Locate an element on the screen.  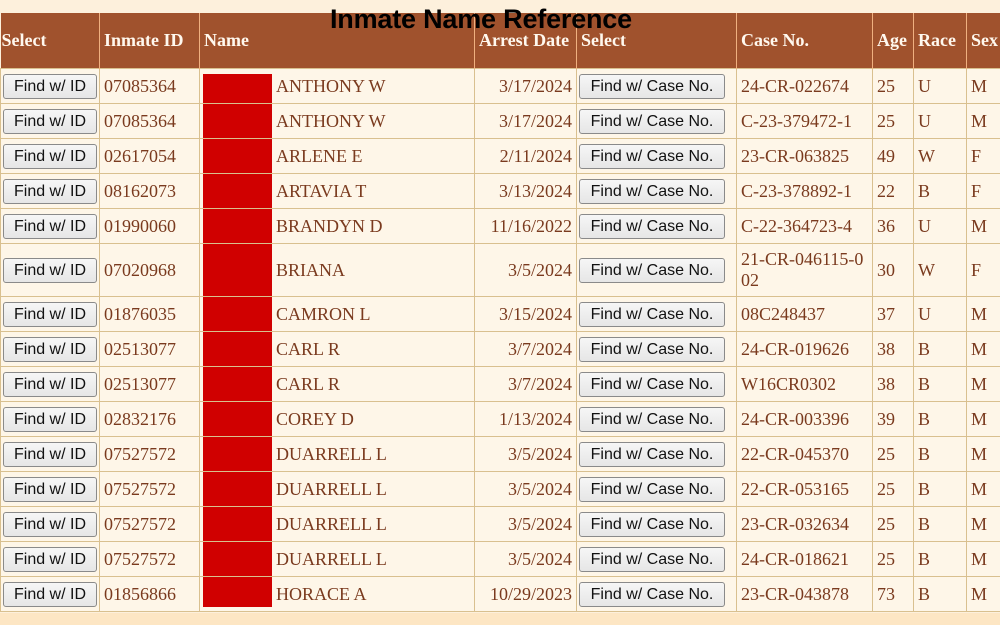
inmate-id-cell: 01990060 is located at coordinates (149, 226).